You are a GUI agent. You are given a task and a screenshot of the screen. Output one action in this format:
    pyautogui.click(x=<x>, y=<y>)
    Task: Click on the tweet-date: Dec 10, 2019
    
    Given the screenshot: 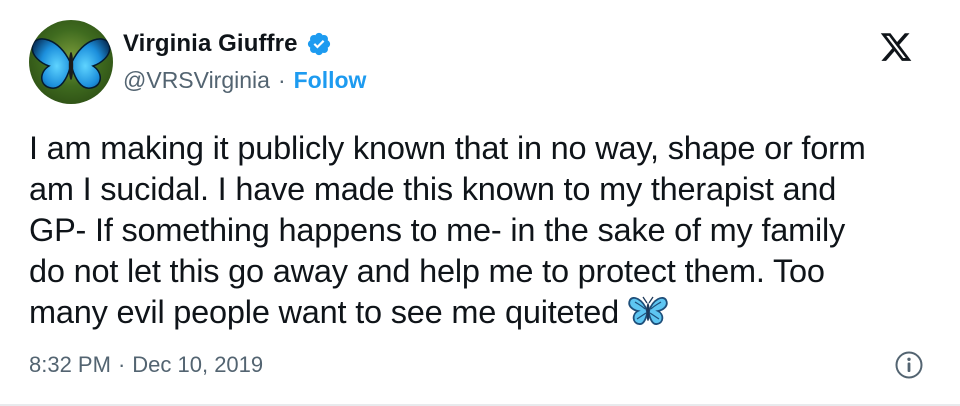 What is the action you would take?
    pyautogui.click(x=197, y=365)
    